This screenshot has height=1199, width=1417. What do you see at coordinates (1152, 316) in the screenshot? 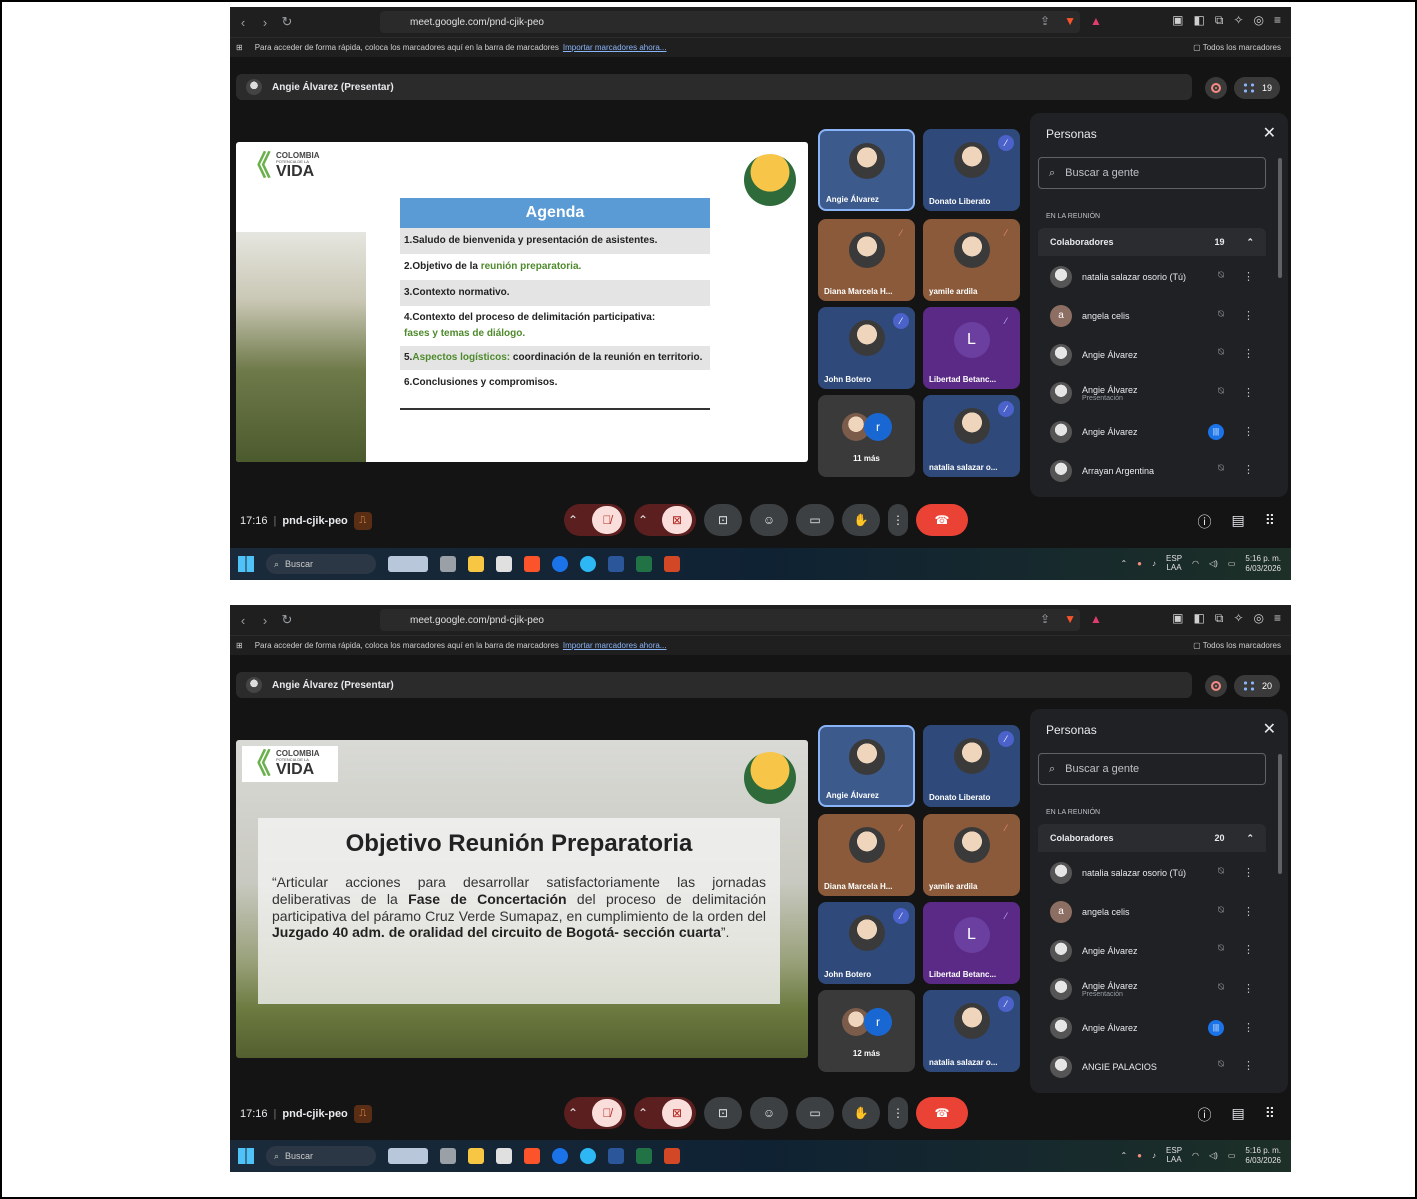
I see `list-item: a angela celis ⍉ ⋮` at bounding box center [1152, 316].